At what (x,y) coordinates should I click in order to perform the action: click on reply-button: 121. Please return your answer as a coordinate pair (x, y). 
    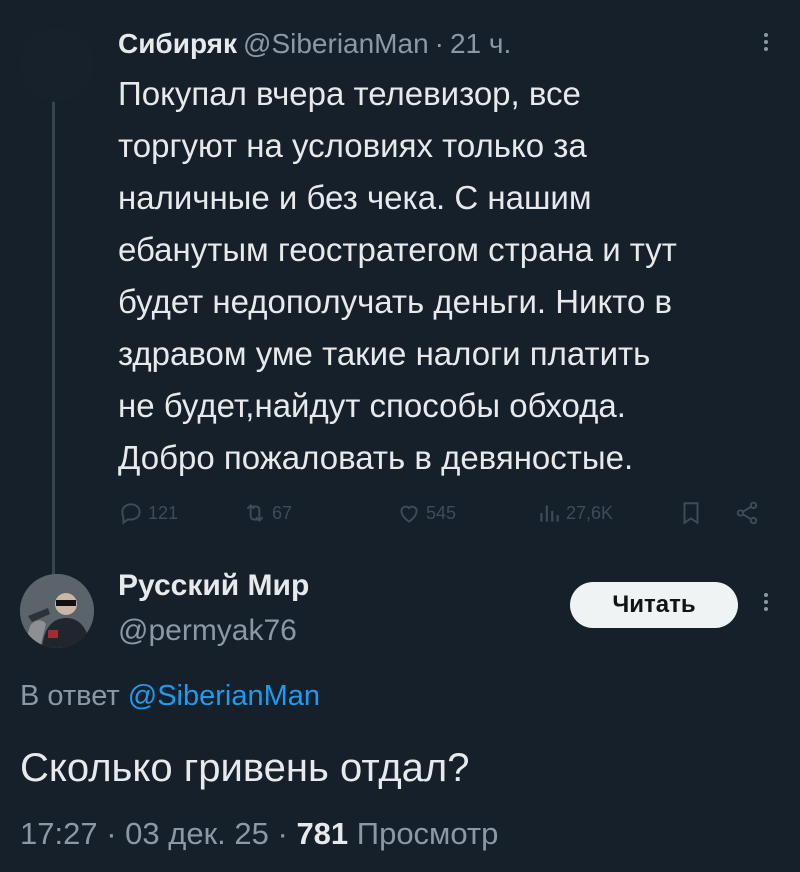
    Looking at the image, I should click on (148, 513).